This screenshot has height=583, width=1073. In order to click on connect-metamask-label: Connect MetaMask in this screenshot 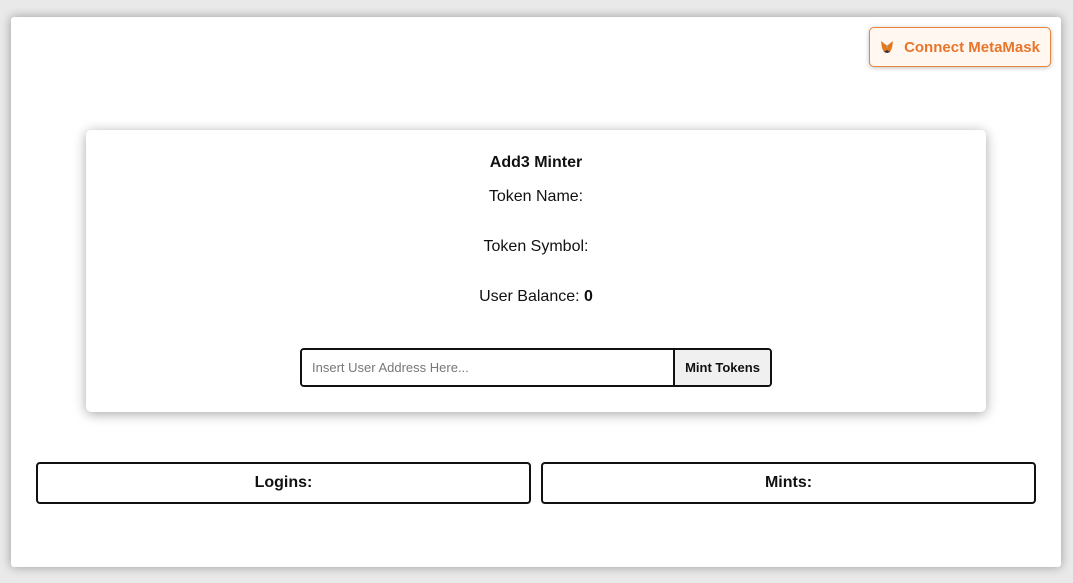, I will do `click(972, 47)`.